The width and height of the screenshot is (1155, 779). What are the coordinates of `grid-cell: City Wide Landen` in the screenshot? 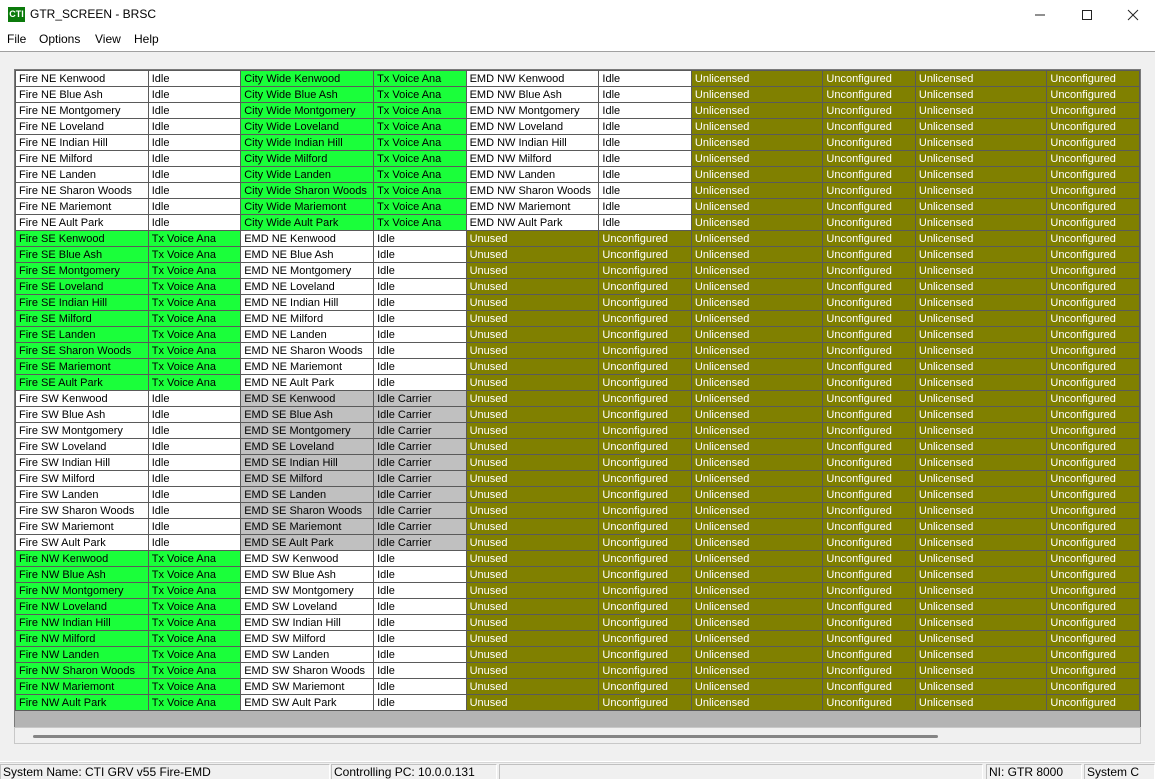 It's located at (307, 174).